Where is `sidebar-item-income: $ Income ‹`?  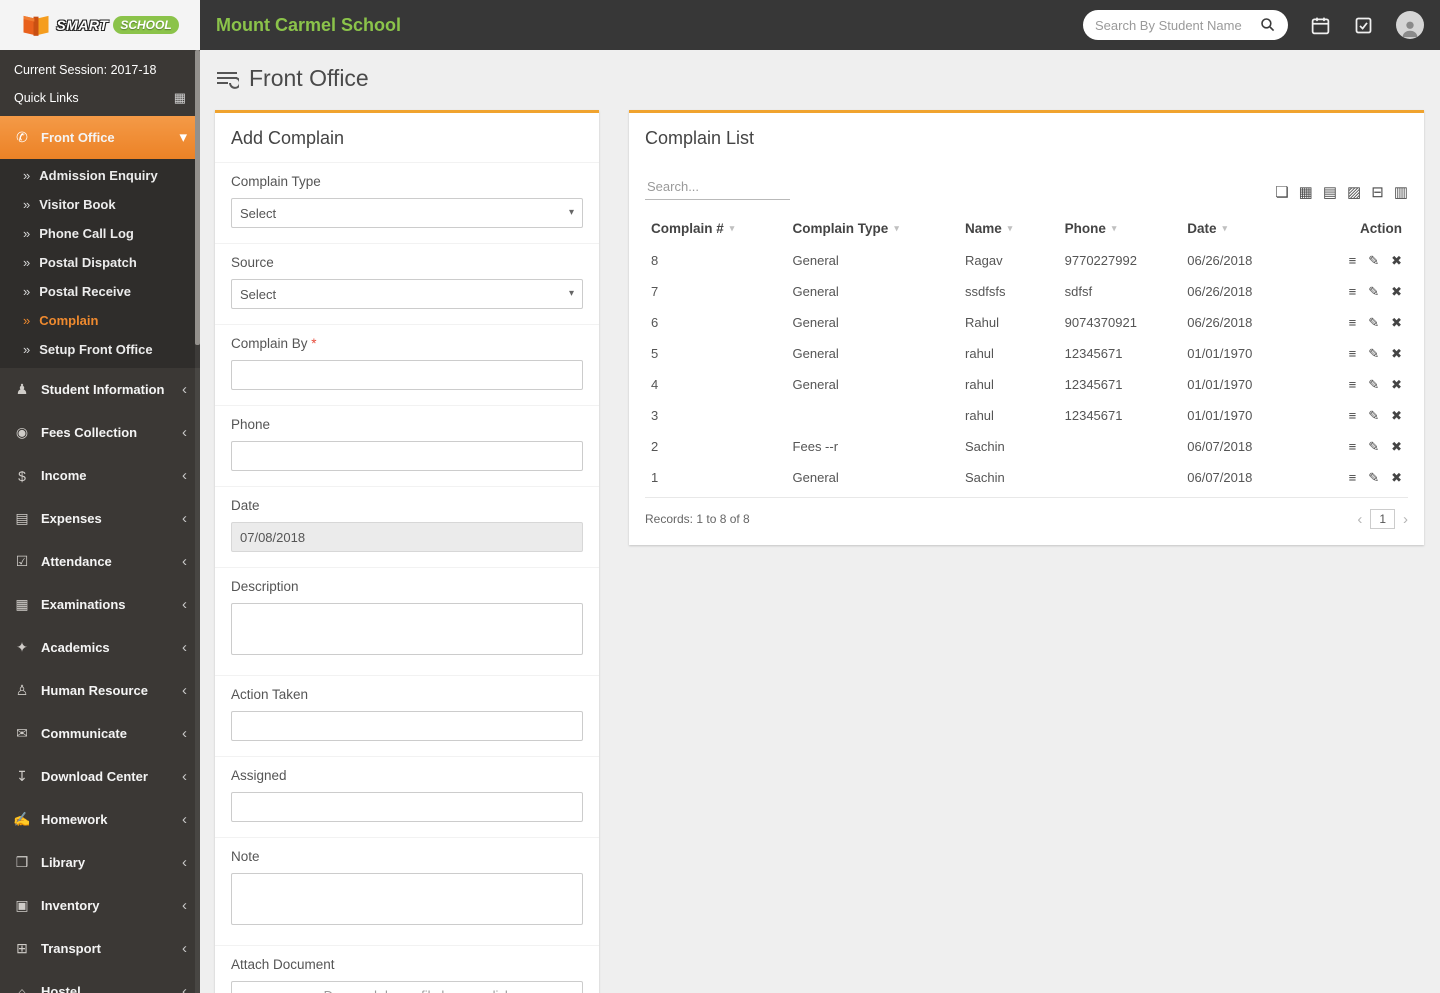
sidebar-item-income: $ Income ‹ is located at coordinates (100, 475).